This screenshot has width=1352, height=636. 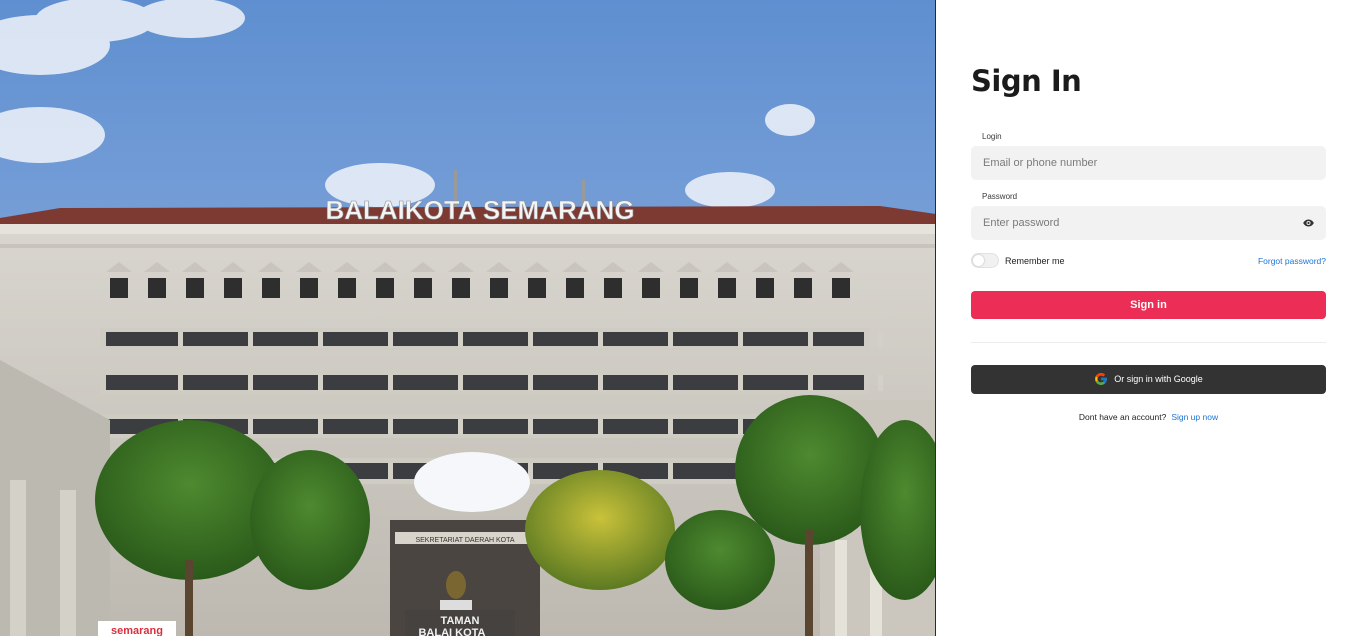 I want to click on password-input, so click(x=1148, y=223).